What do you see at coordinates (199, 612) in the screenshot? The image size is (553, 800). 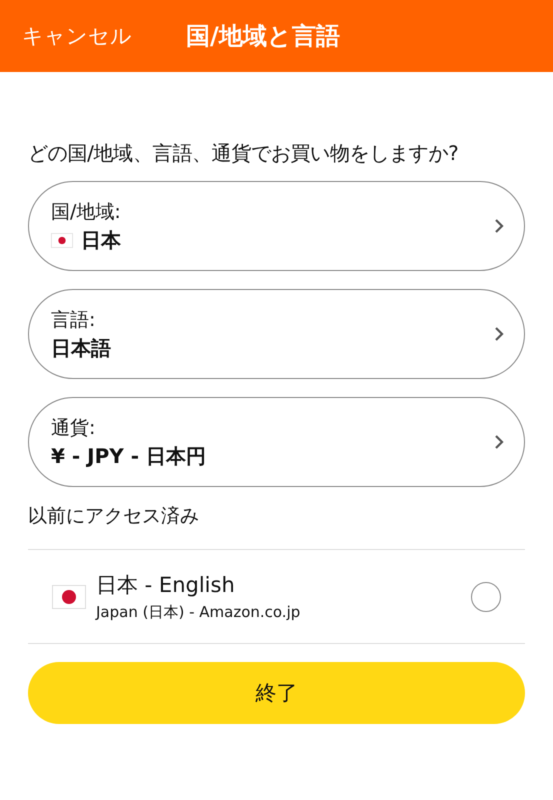 I see `item-subtitle: Japan (日本) - Amazon.co.jp` at bounding box center [199, 612].